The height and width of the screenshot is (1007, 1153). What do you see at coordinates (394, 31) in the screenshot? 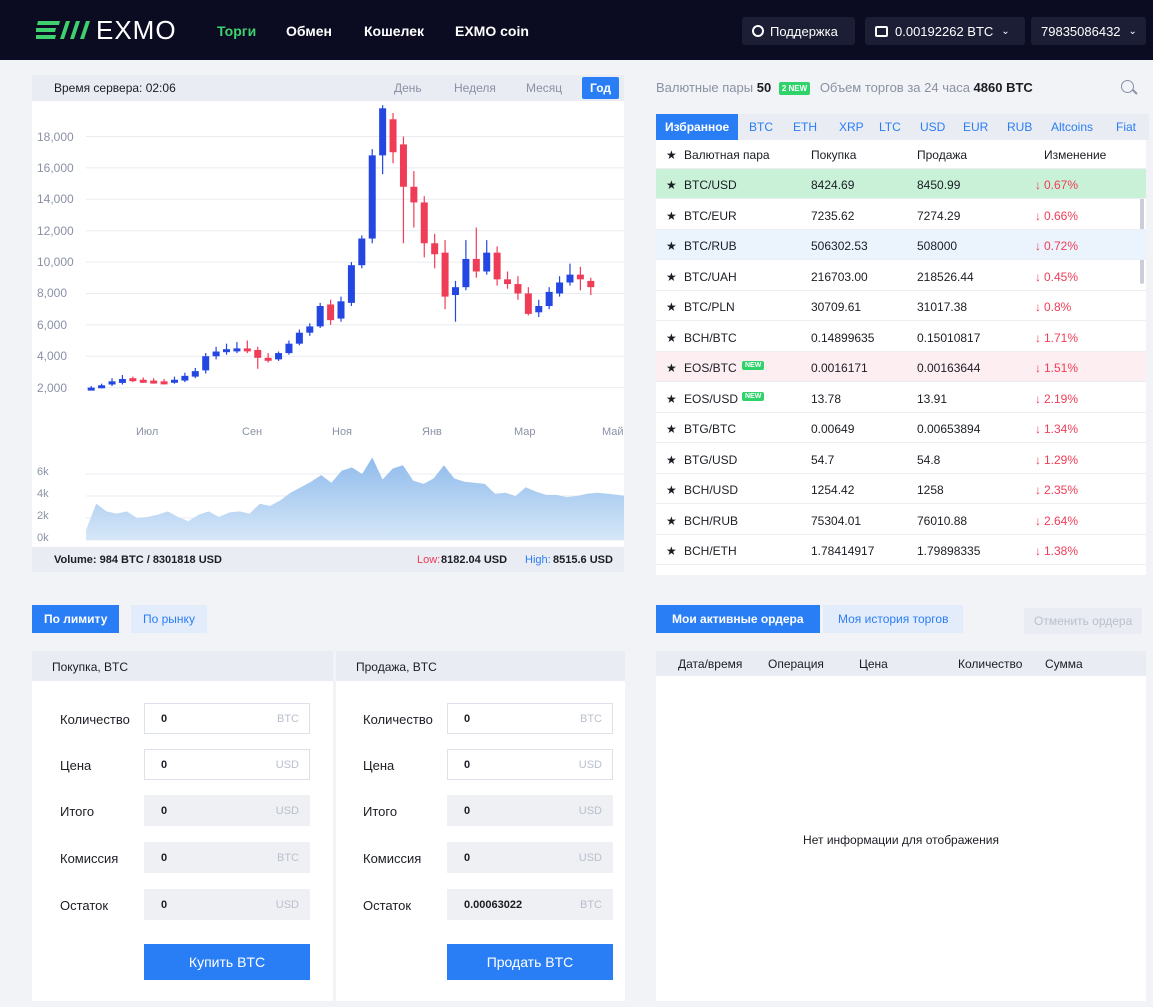
I see `nav-wallet: Кошелек` at bounding box center [394, 31].